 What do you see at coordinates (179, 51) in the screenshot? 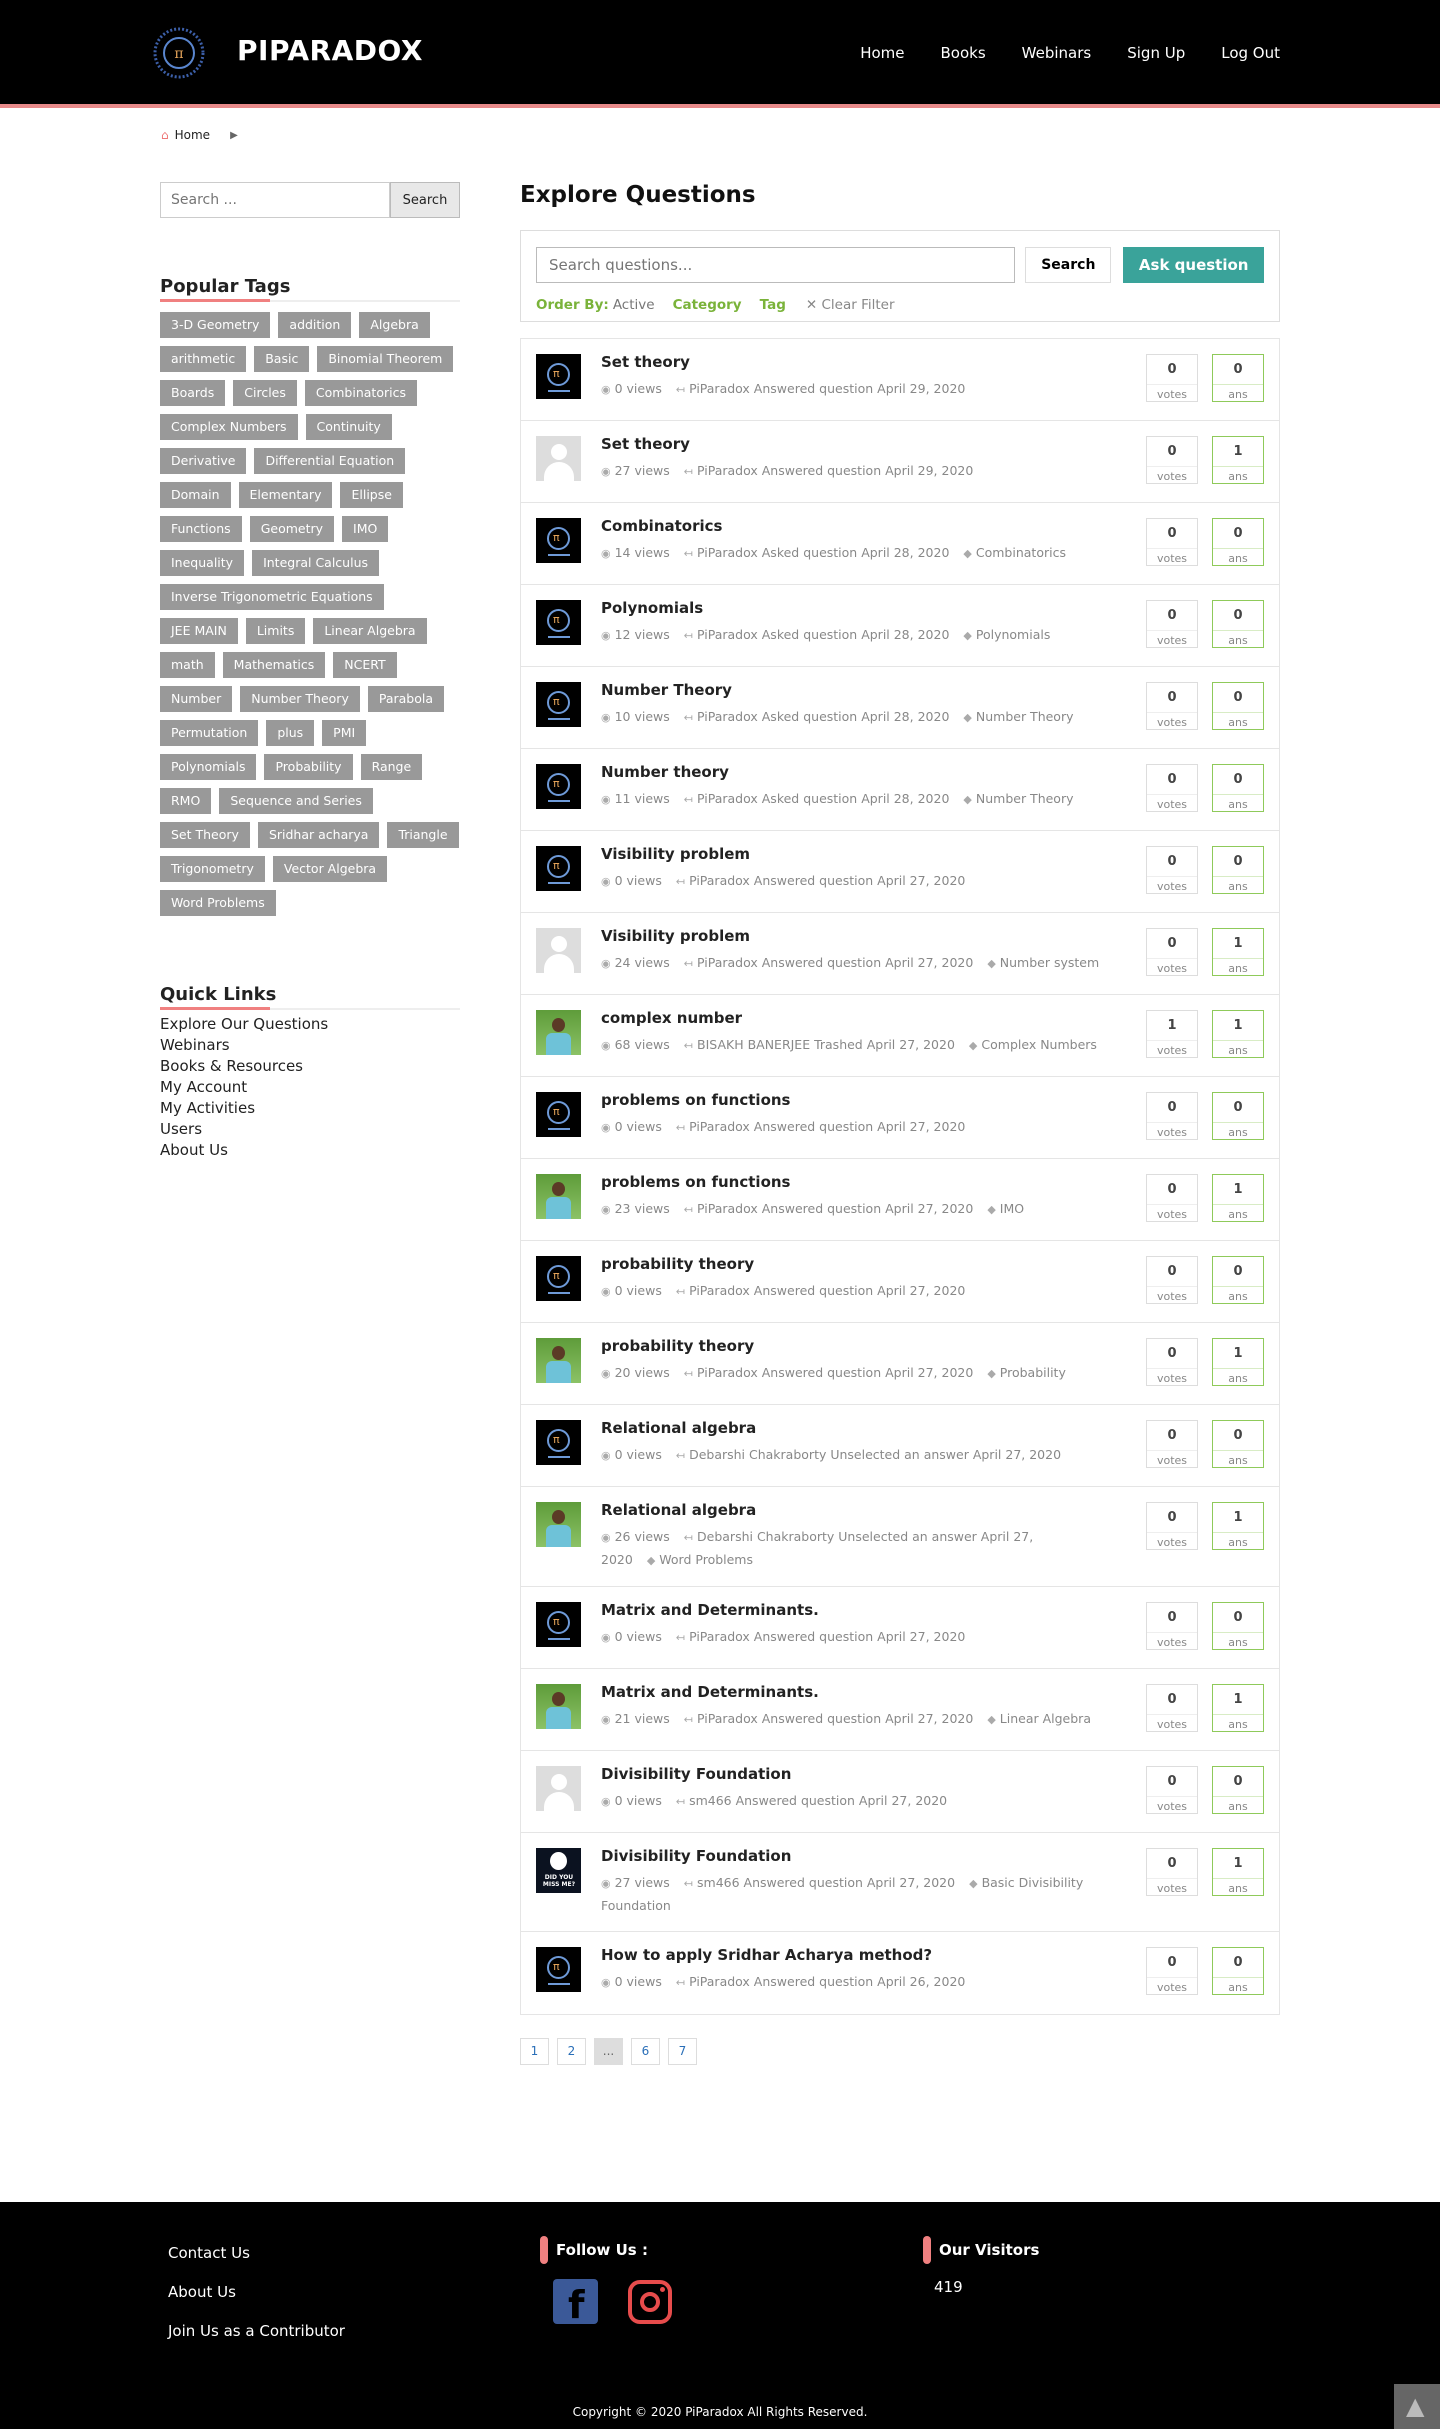
I see `logo-icon: π` at bounding box center [179, 51].